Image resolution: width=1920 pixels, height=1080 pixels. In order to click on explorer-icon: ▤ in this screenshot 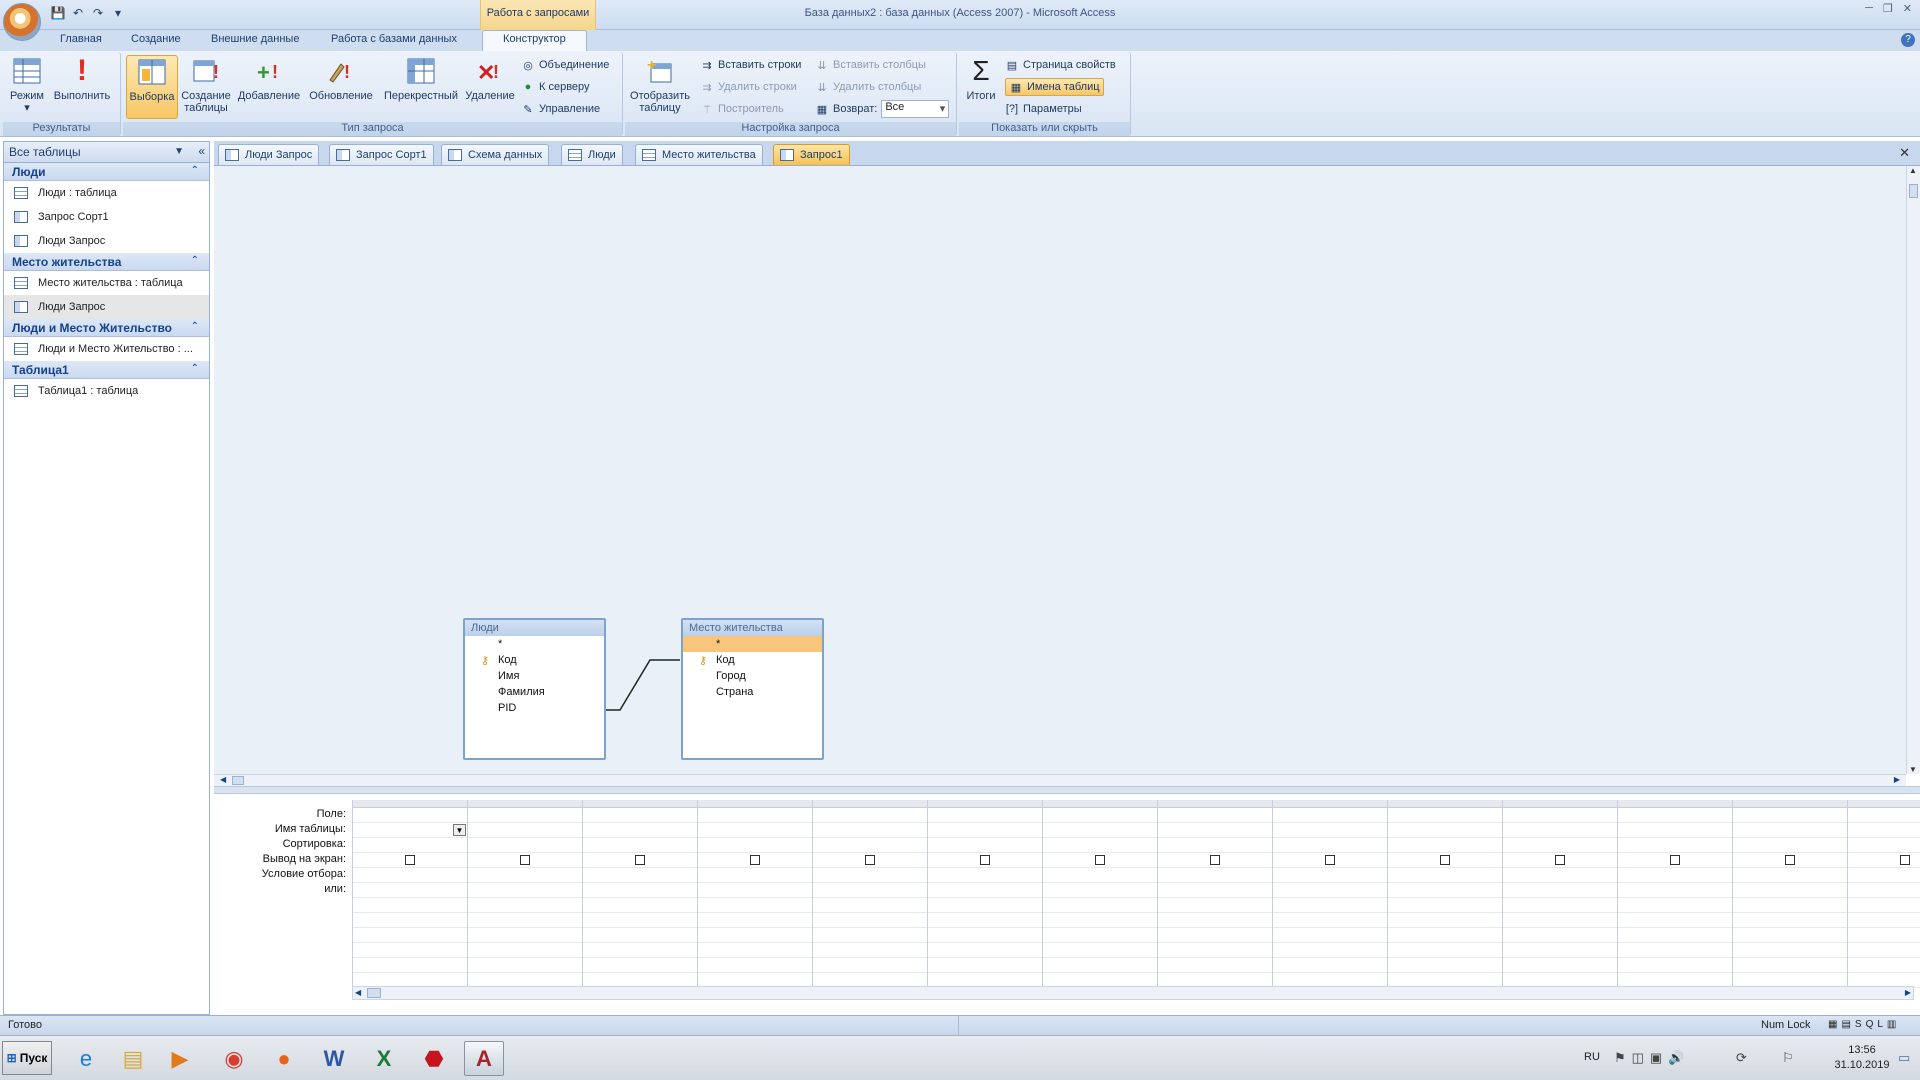, I will do `click(133, 1058)`.